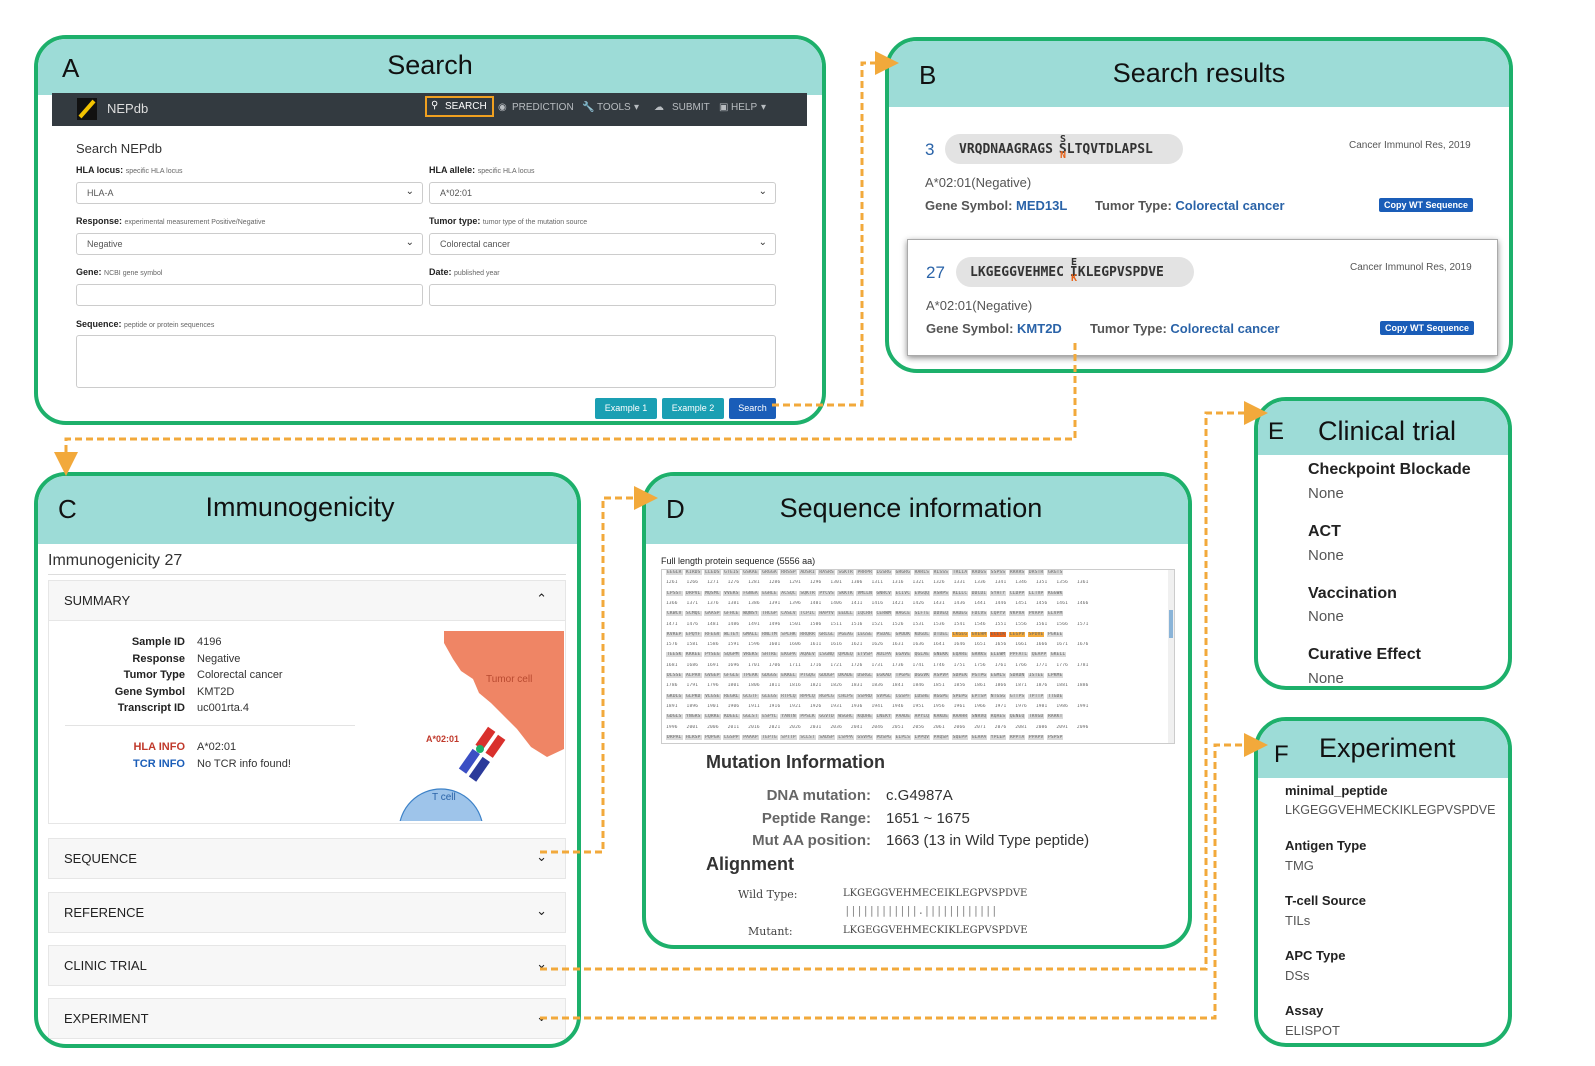  I want to click on sequence-block: ACSQC, so click(788, 593).